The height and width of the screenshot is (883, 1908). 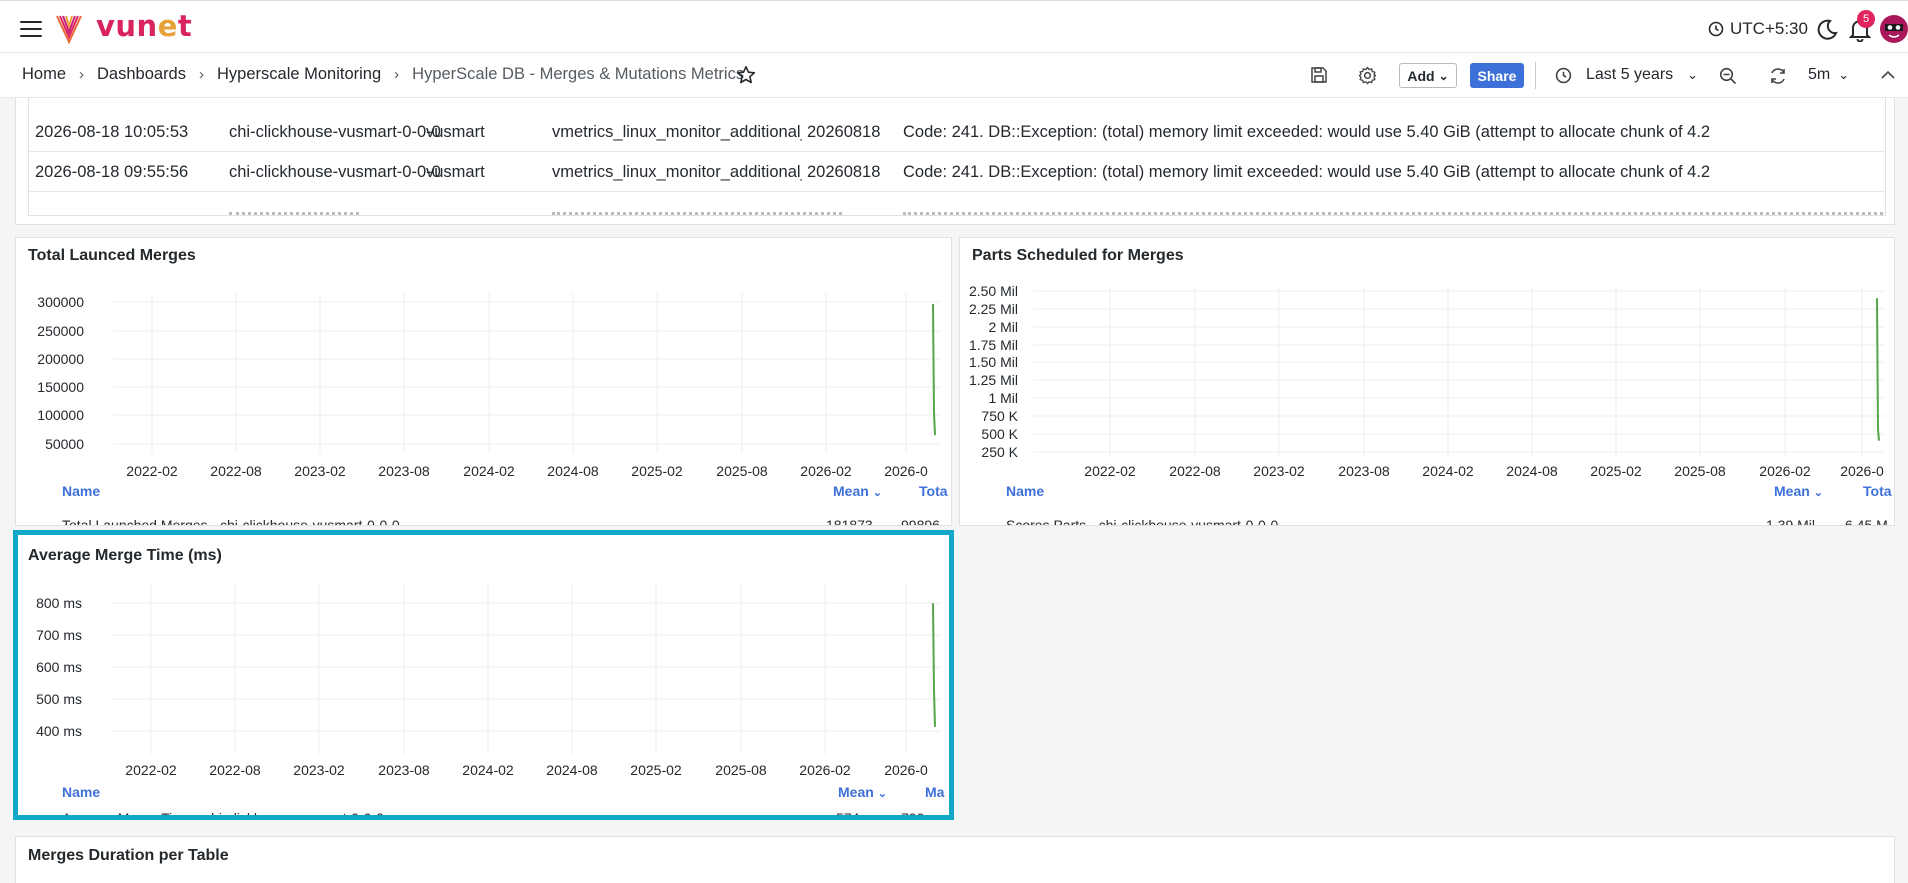 I want to click on collapse-chevron-up-icon, so click(x=1888, y=75).